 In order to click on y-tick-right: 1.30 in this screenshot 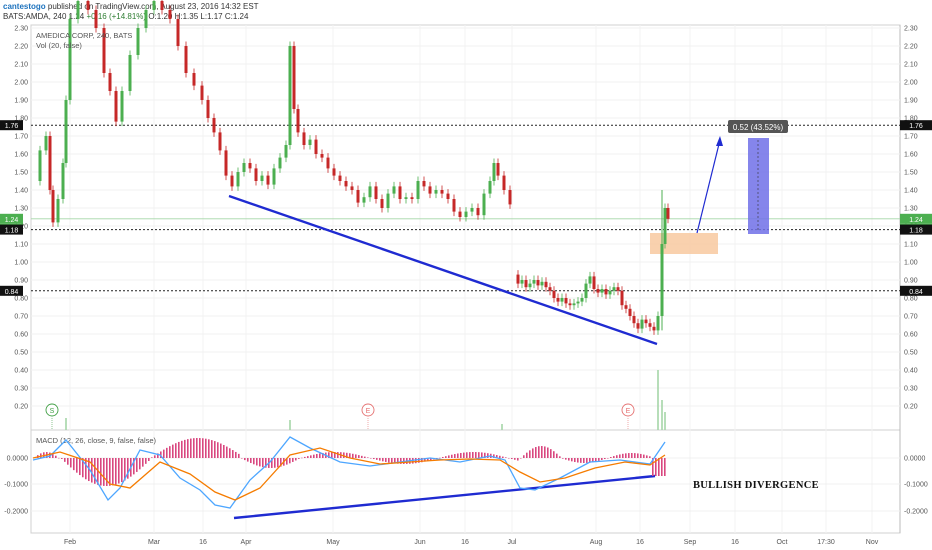, I will do `click(911, 209)`.